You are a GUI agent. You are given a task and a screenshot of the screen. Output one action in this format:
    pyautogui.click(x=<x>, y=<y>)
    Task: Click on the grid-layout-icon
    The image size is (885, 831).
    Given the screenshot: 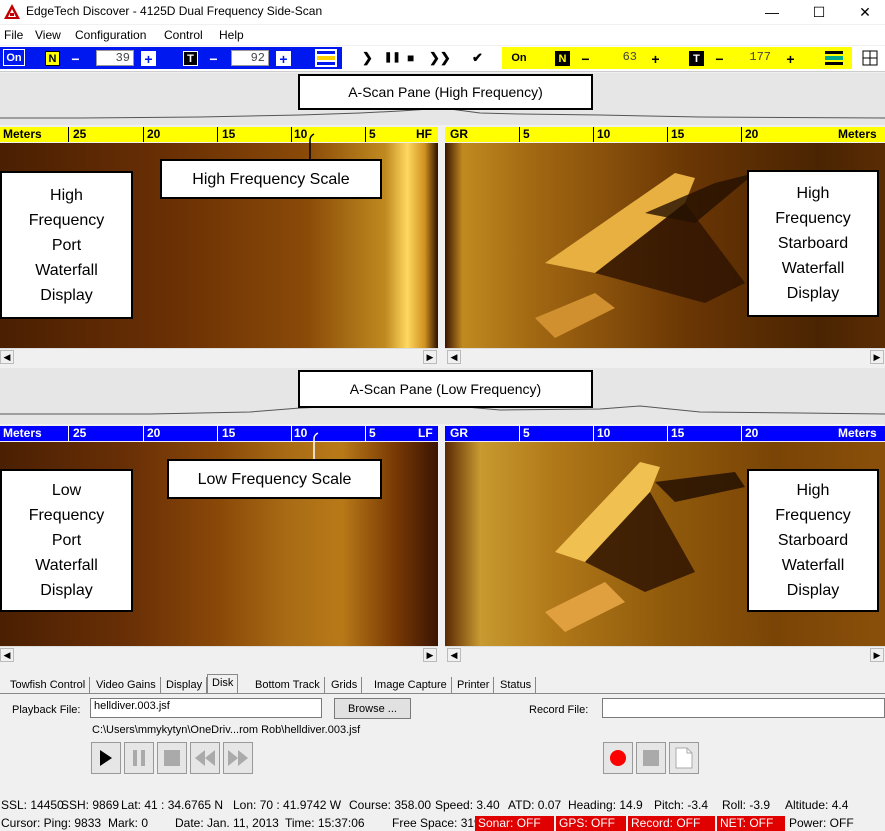 What is the action you would take?
    pyautogui.click(x=870, y=58)
    